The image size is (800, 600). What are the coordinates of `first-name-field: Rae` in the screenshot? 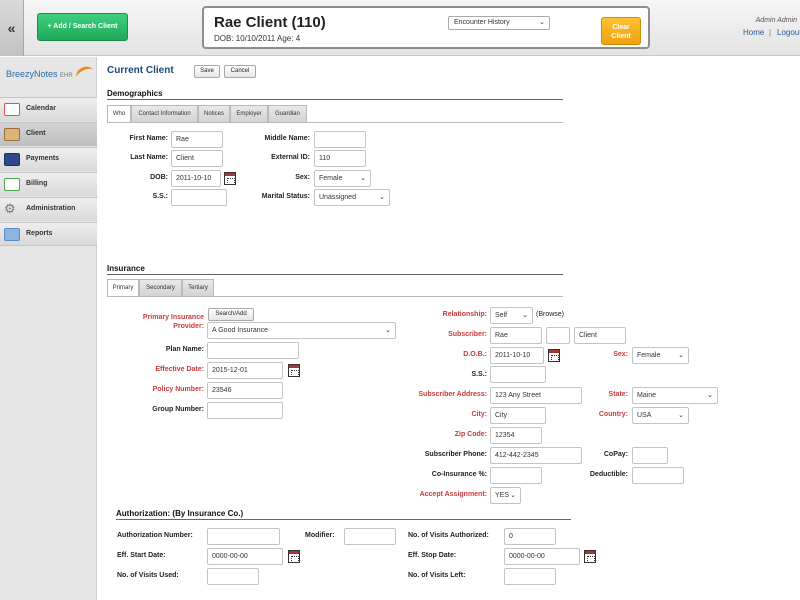 It's located at (197, 139).